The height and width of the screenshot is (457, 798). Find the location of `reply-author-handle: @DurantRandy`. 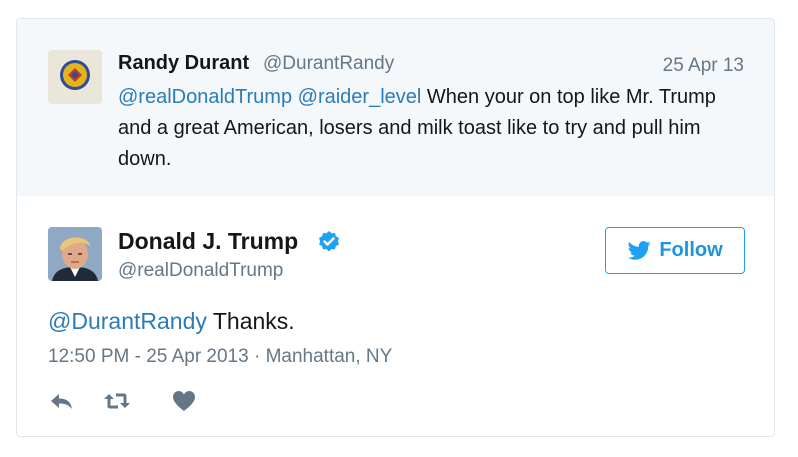

reply-author-handle: @DurantRandy is located at coordinates (328, 64).